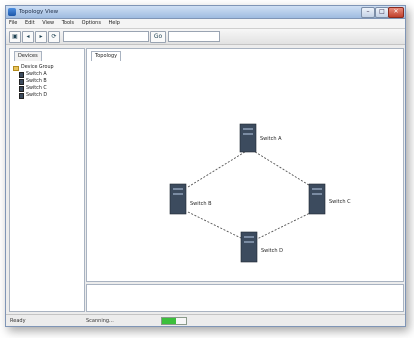  What do you see at coordinates (282, 168) in the screenshot?
I see `link-top-right` at bounding box center [282, 168].